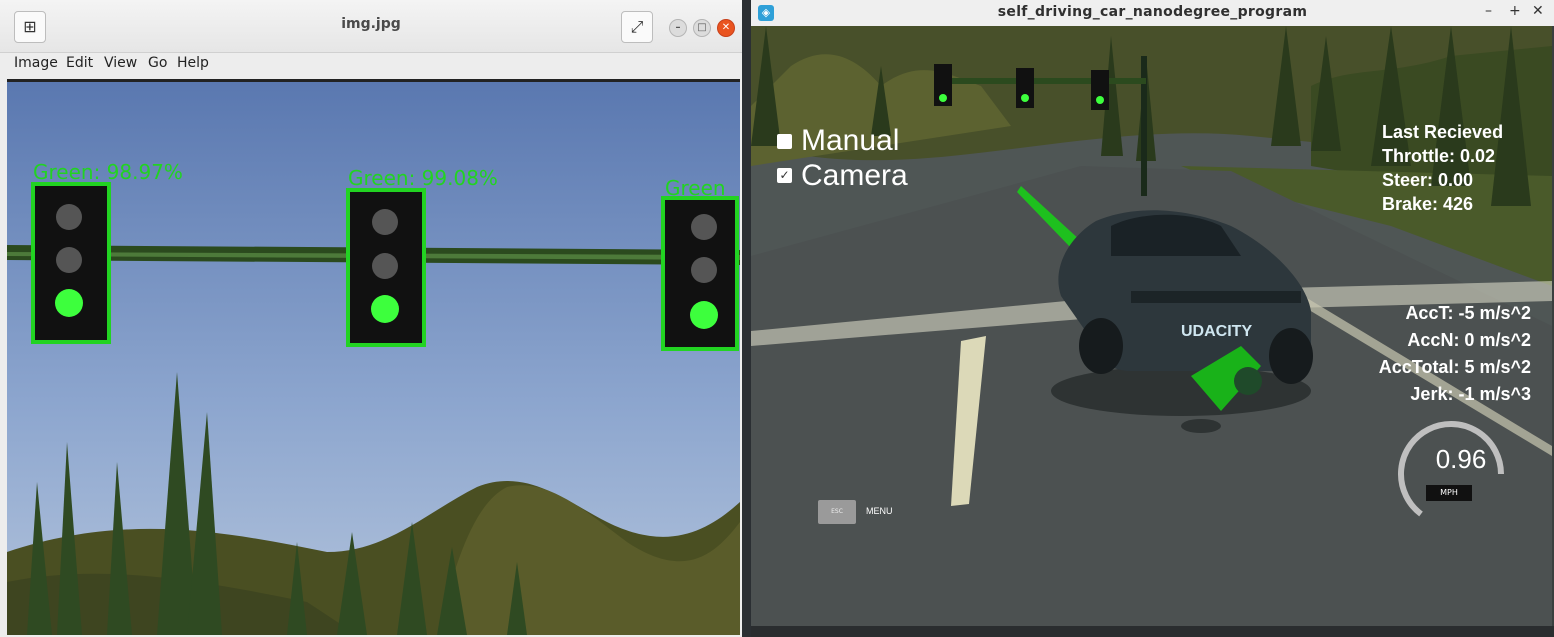 The image size is (1554, 637). Describe the element at coordinates (837, 512) in the screenshot. I see `esc-button: ESC` at that location.